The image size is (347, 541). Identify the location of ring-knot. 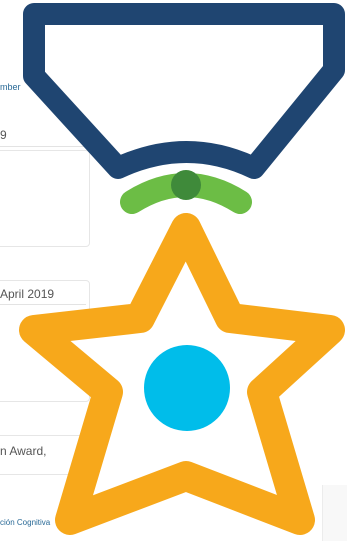
(186, 185).